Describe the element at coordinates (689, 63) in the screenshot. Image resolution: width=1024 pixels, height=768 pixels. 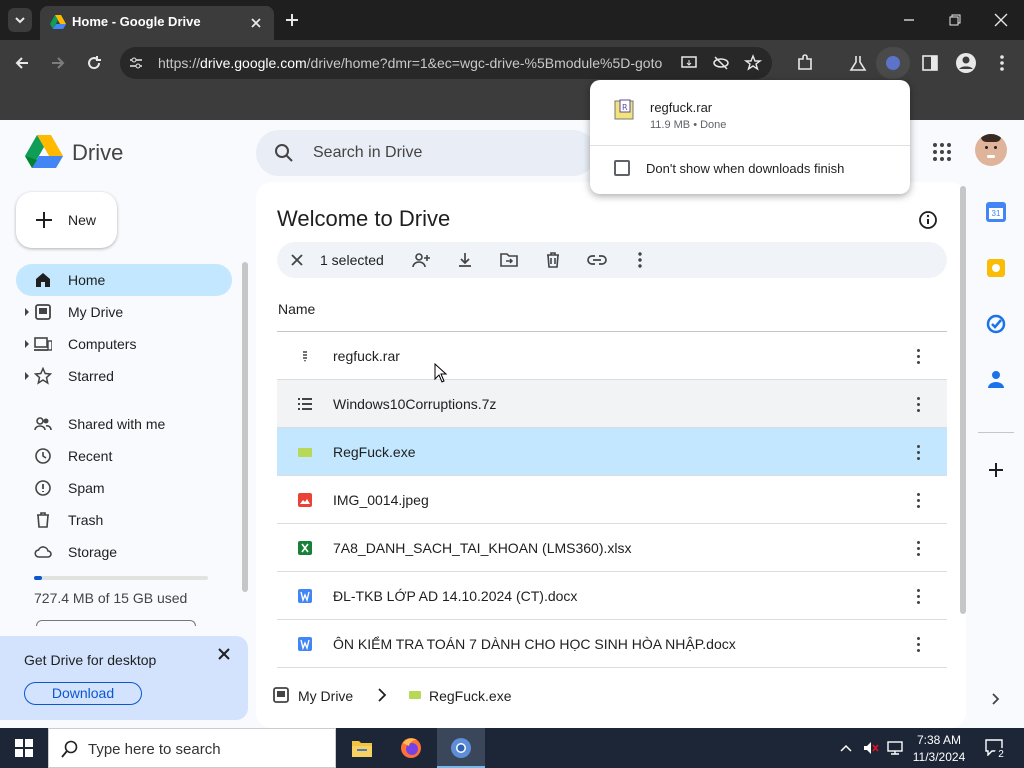
I see `install-app-icon` at that location.